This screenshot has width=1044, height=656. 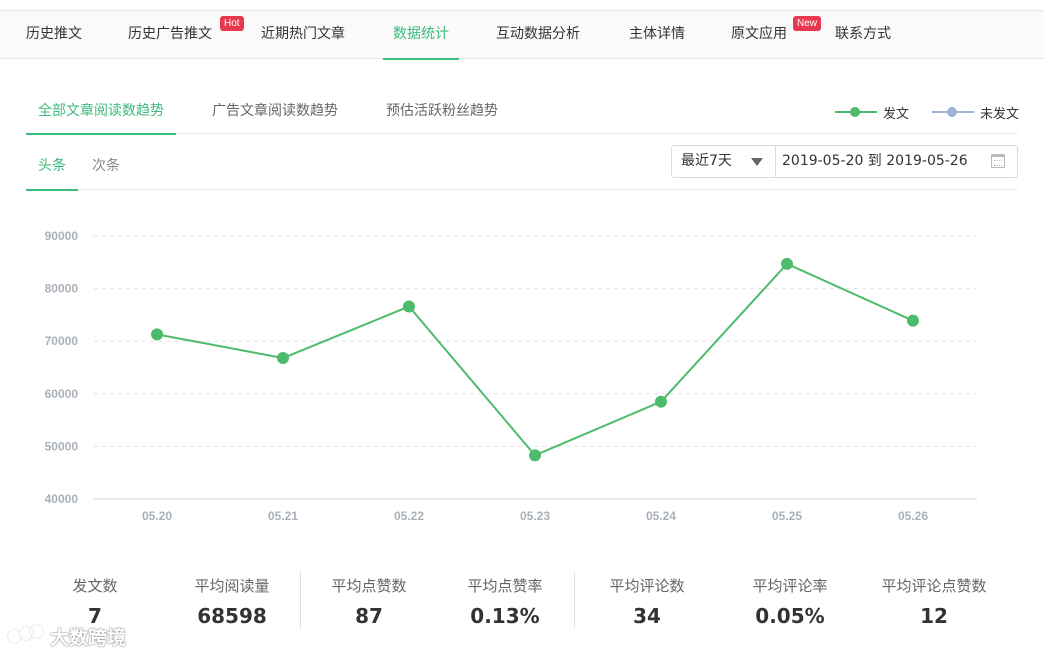 I want to click on x-tick-label: 05.25, so click(x=787, y=516).